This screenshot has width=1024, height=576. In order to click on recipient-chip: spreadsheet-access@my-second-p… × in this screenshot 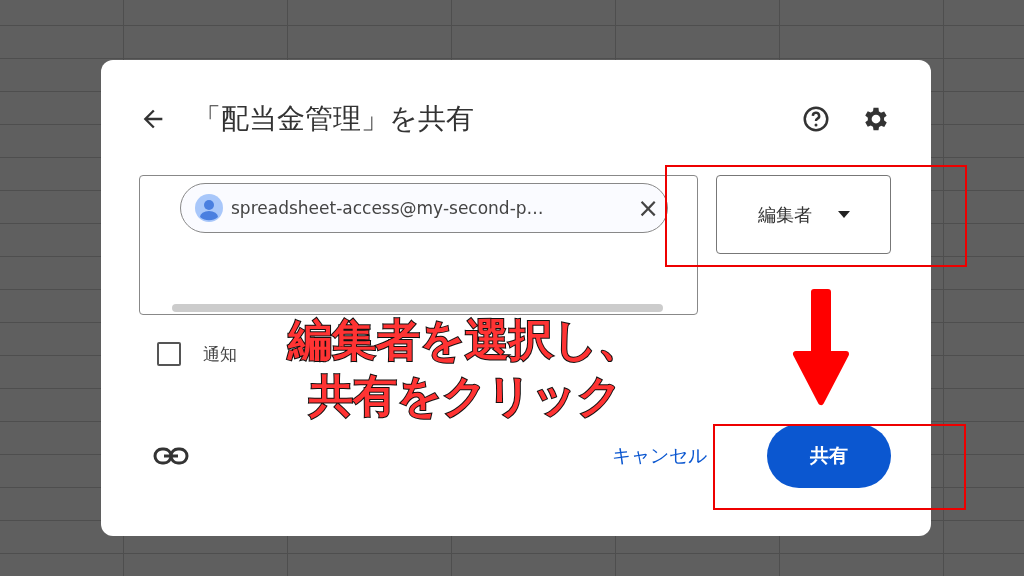, I will do `click(424, 208)`.